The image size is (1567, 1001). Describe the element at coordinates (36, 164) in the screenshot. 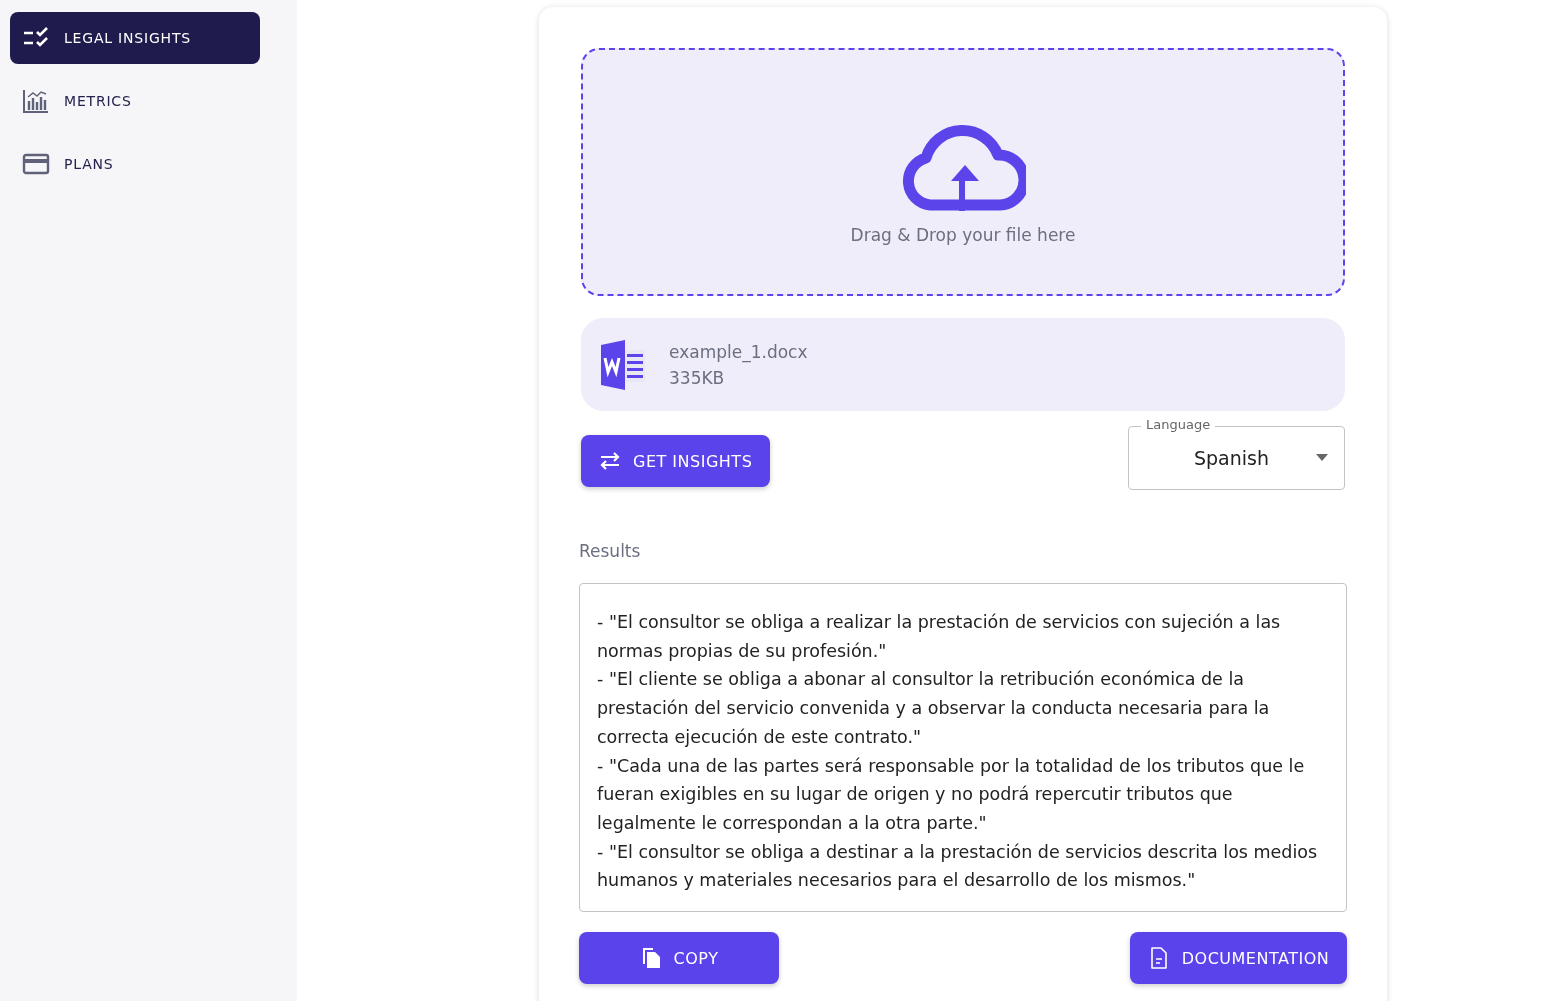

I see `credit-card-icon` at that location.